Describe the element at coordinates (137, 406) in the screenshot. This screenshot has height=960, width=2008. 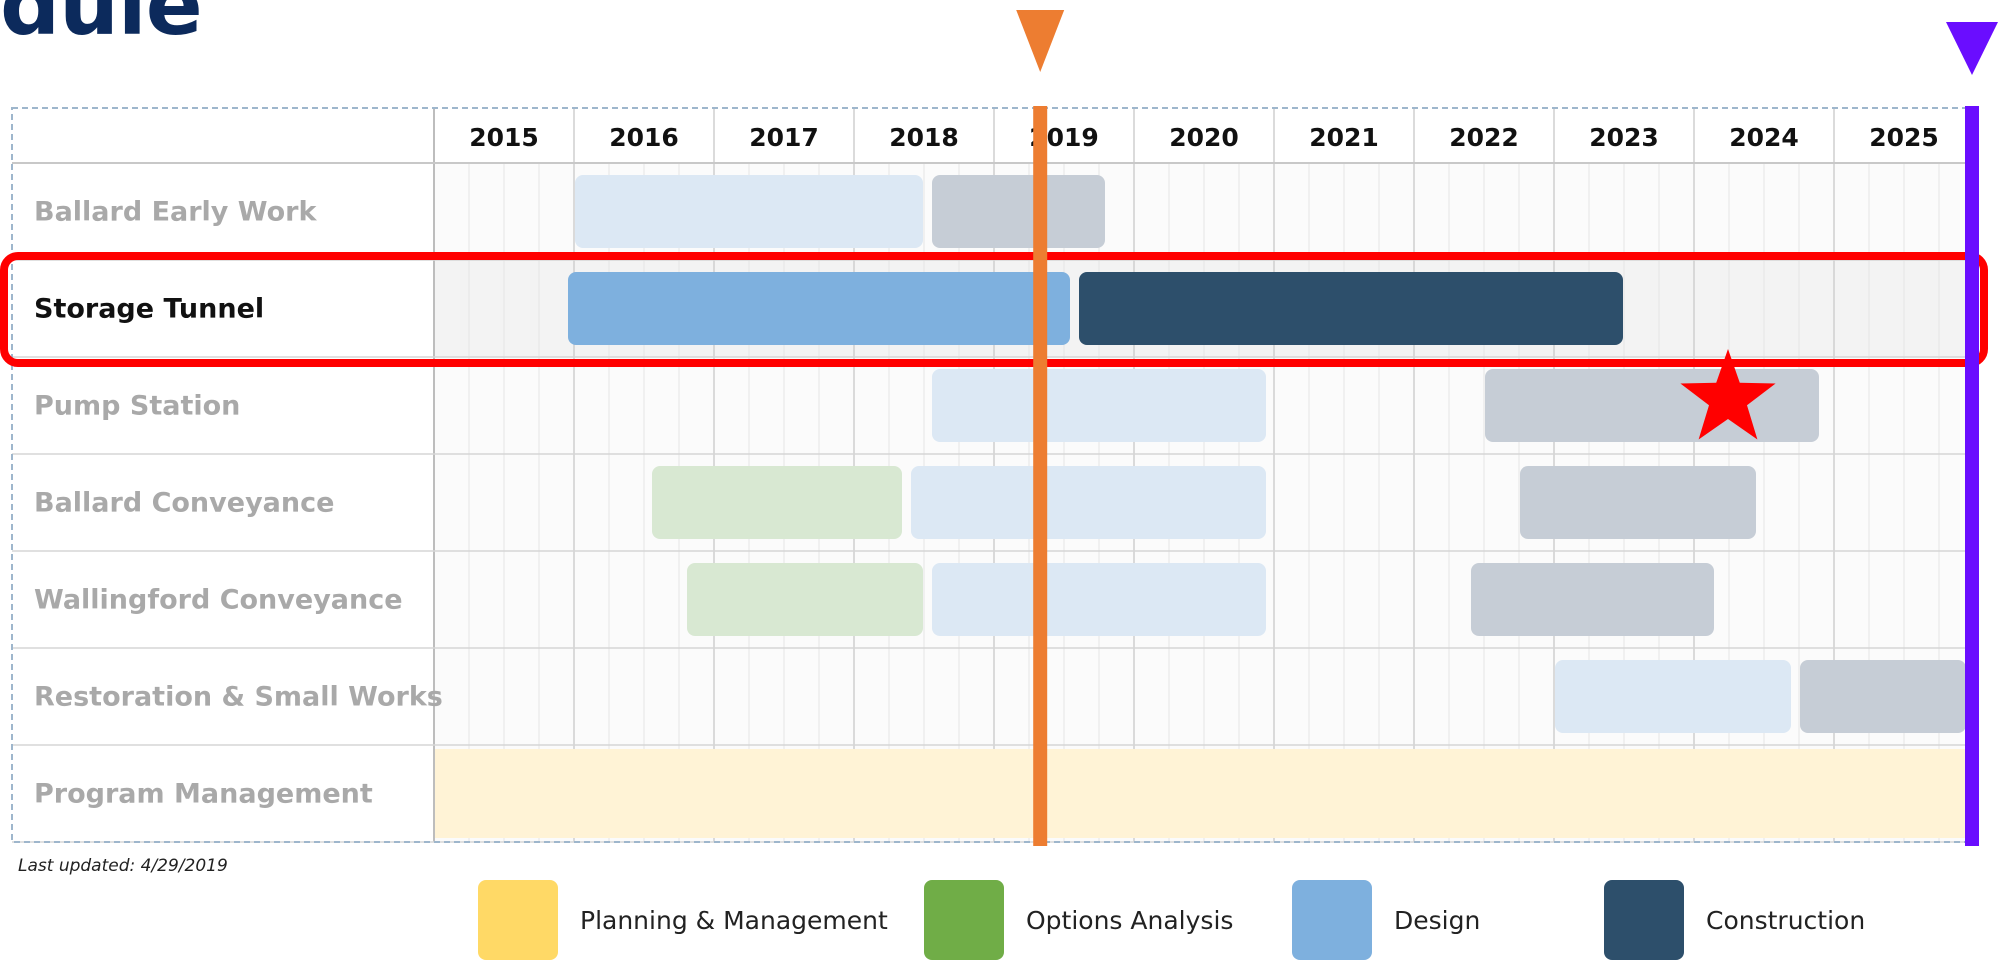
I see `row-label: Pump Station` at that location.